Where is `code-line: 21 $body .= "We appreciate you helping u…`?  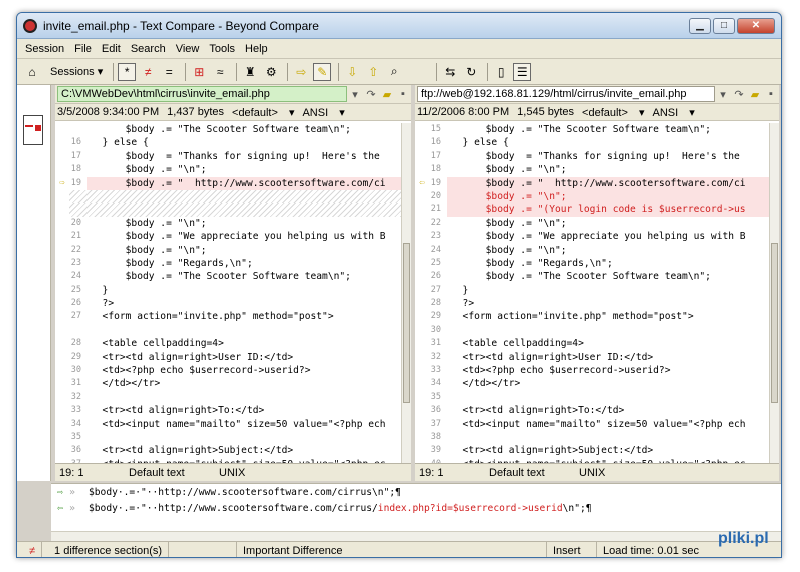
code-line: 21 $body .= "We appreciate you helping u… is located at coordinates (228, 236).